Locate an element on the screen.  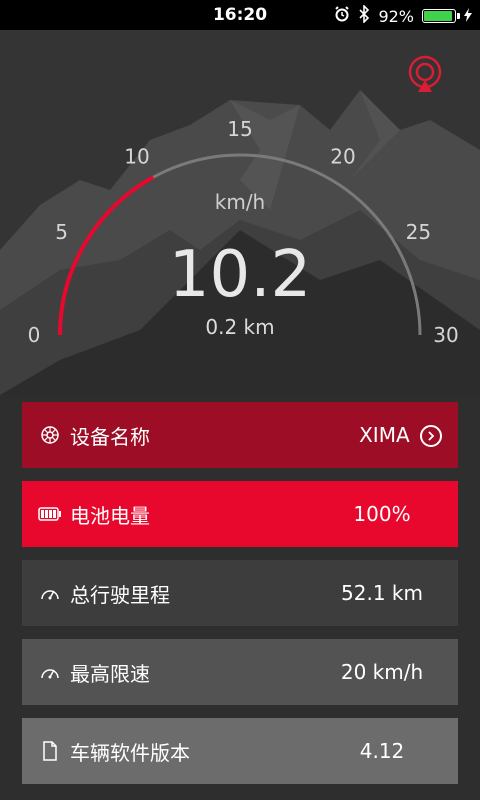
signal-broadcast-button is located at coordinates (425, 74).